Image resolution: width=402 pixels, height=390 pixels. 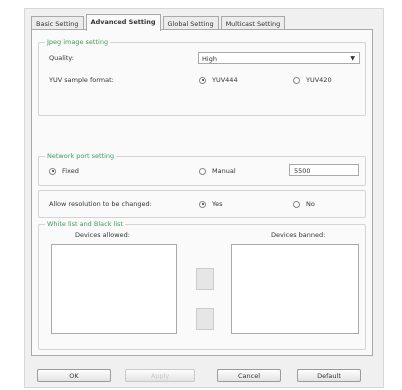 What do you see at coordinates (70, 171) in the screenshot?
I see `fixed-label: Fixed` at bounding box center [70, 171].